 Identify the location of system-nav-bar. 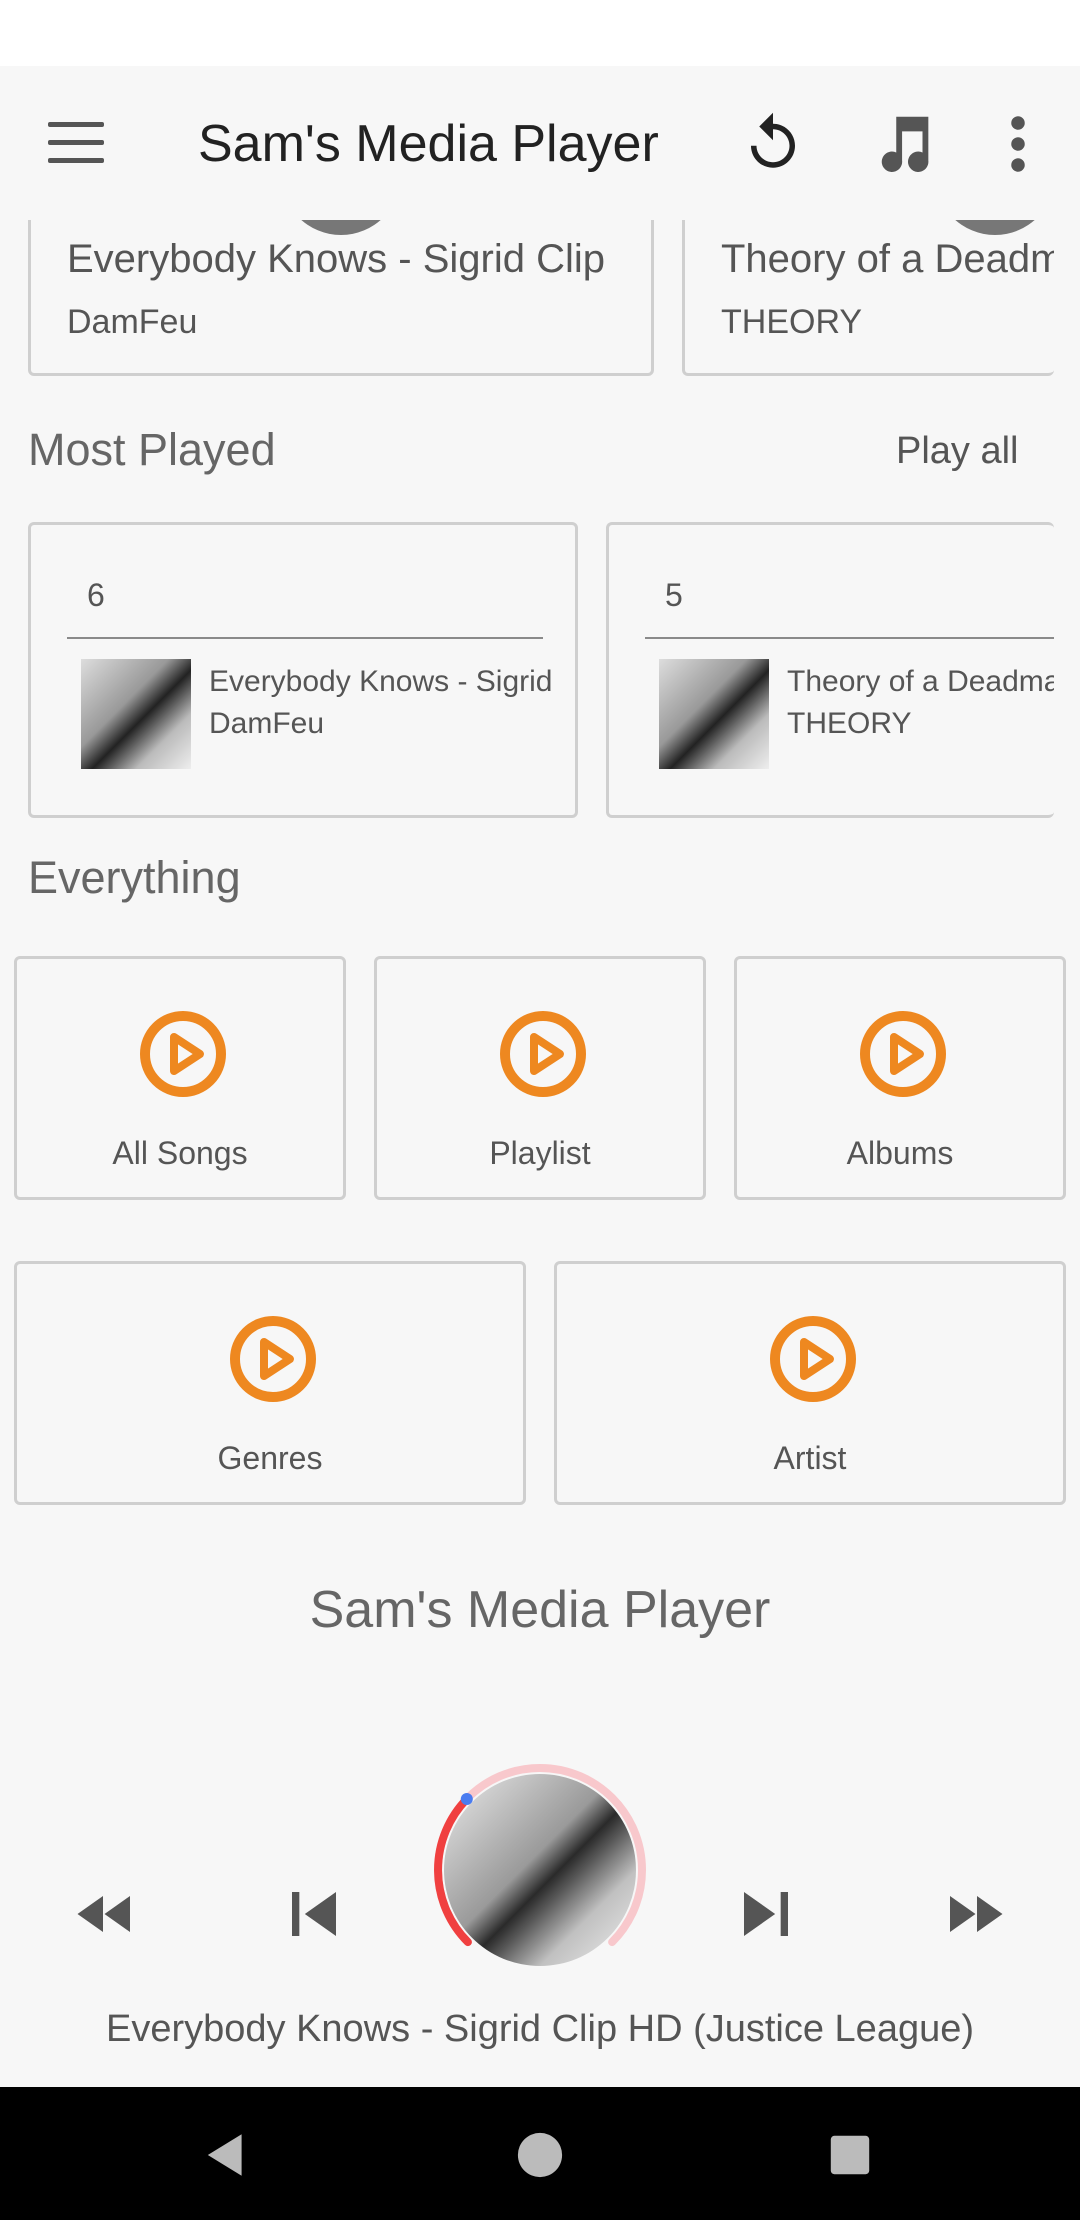
(540, 2153).